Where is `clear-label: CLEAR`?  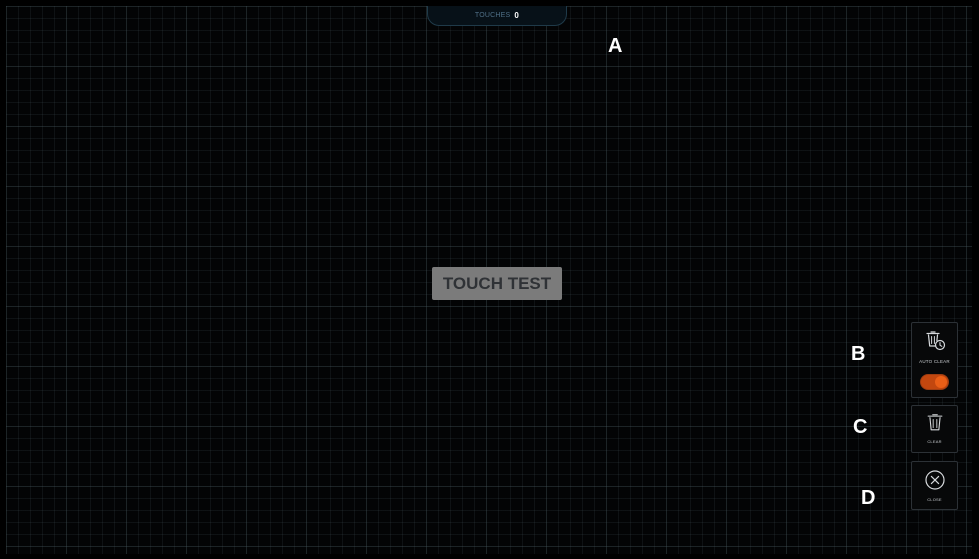
clear-label: CLEAR is located at coordinates (934, 441).